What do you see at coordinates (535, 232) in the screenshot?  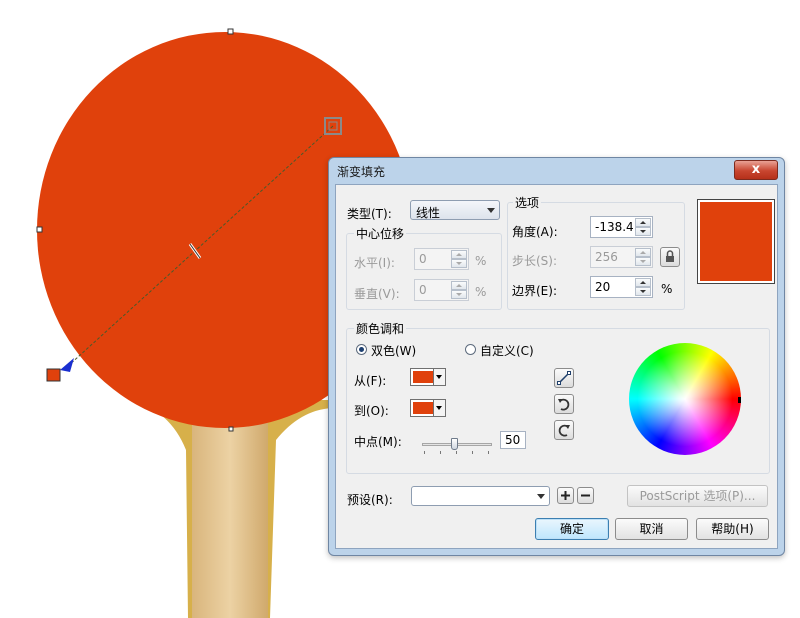 I see `angle-label: 角度(A):` at bounding box center [535, 232].